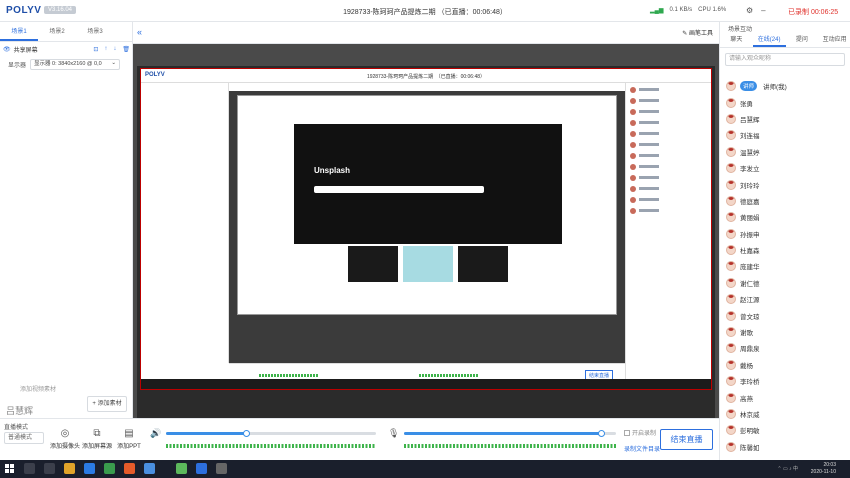 The height and width of the screenshot is (478, 850). I want to click on arrow-down-icon: ↓, so click(114, 49).